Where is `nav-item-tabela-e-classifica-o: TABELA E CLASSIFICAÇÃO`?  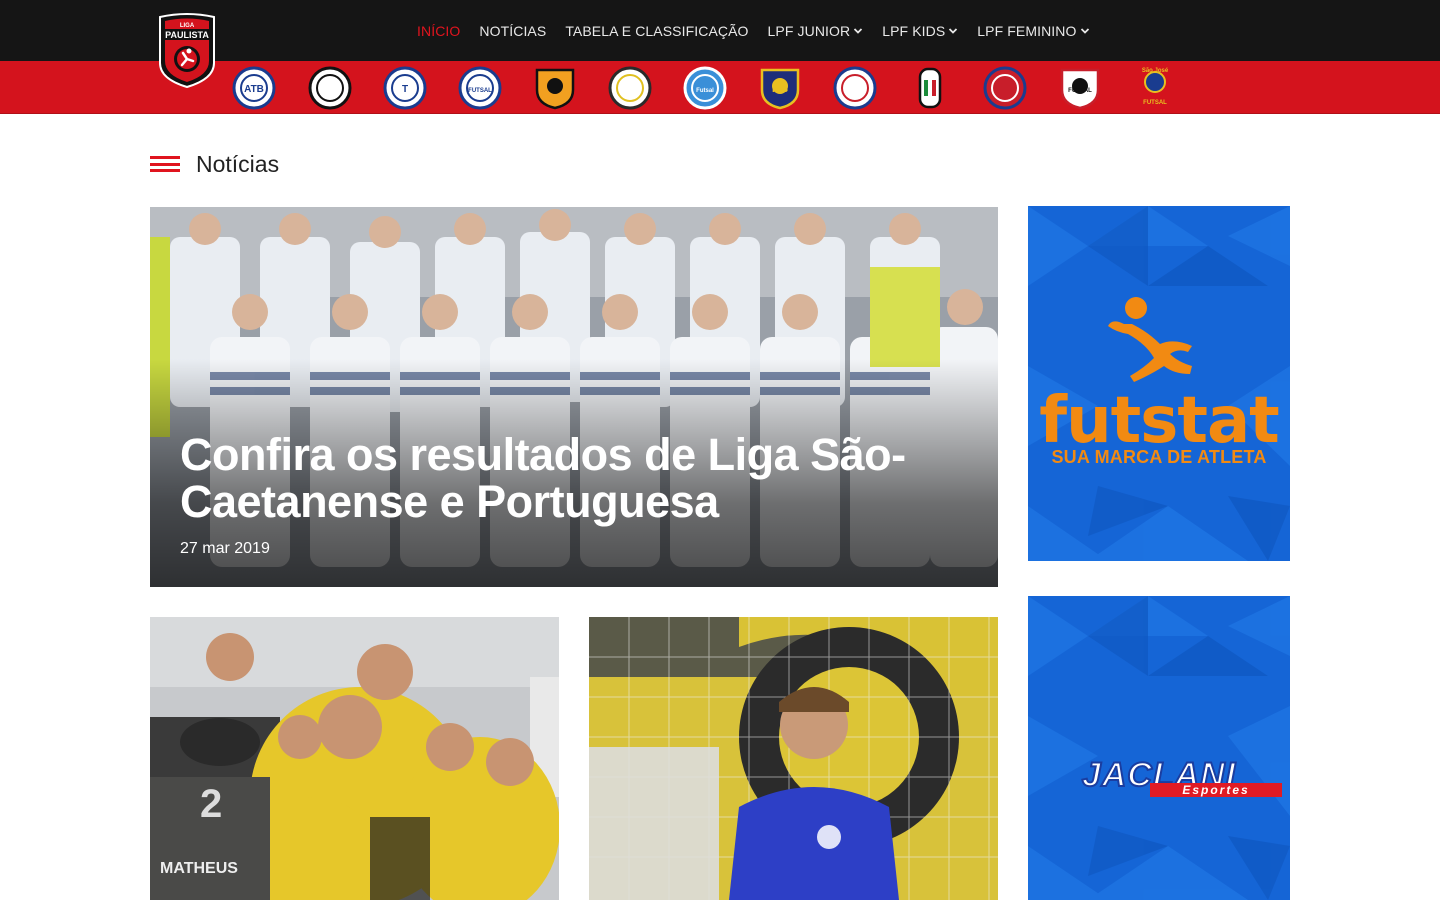 nav-item-tabela-e-classifica-o: TABELA E CLASSIFICAÇÃO is located at coordinates (656, 31).